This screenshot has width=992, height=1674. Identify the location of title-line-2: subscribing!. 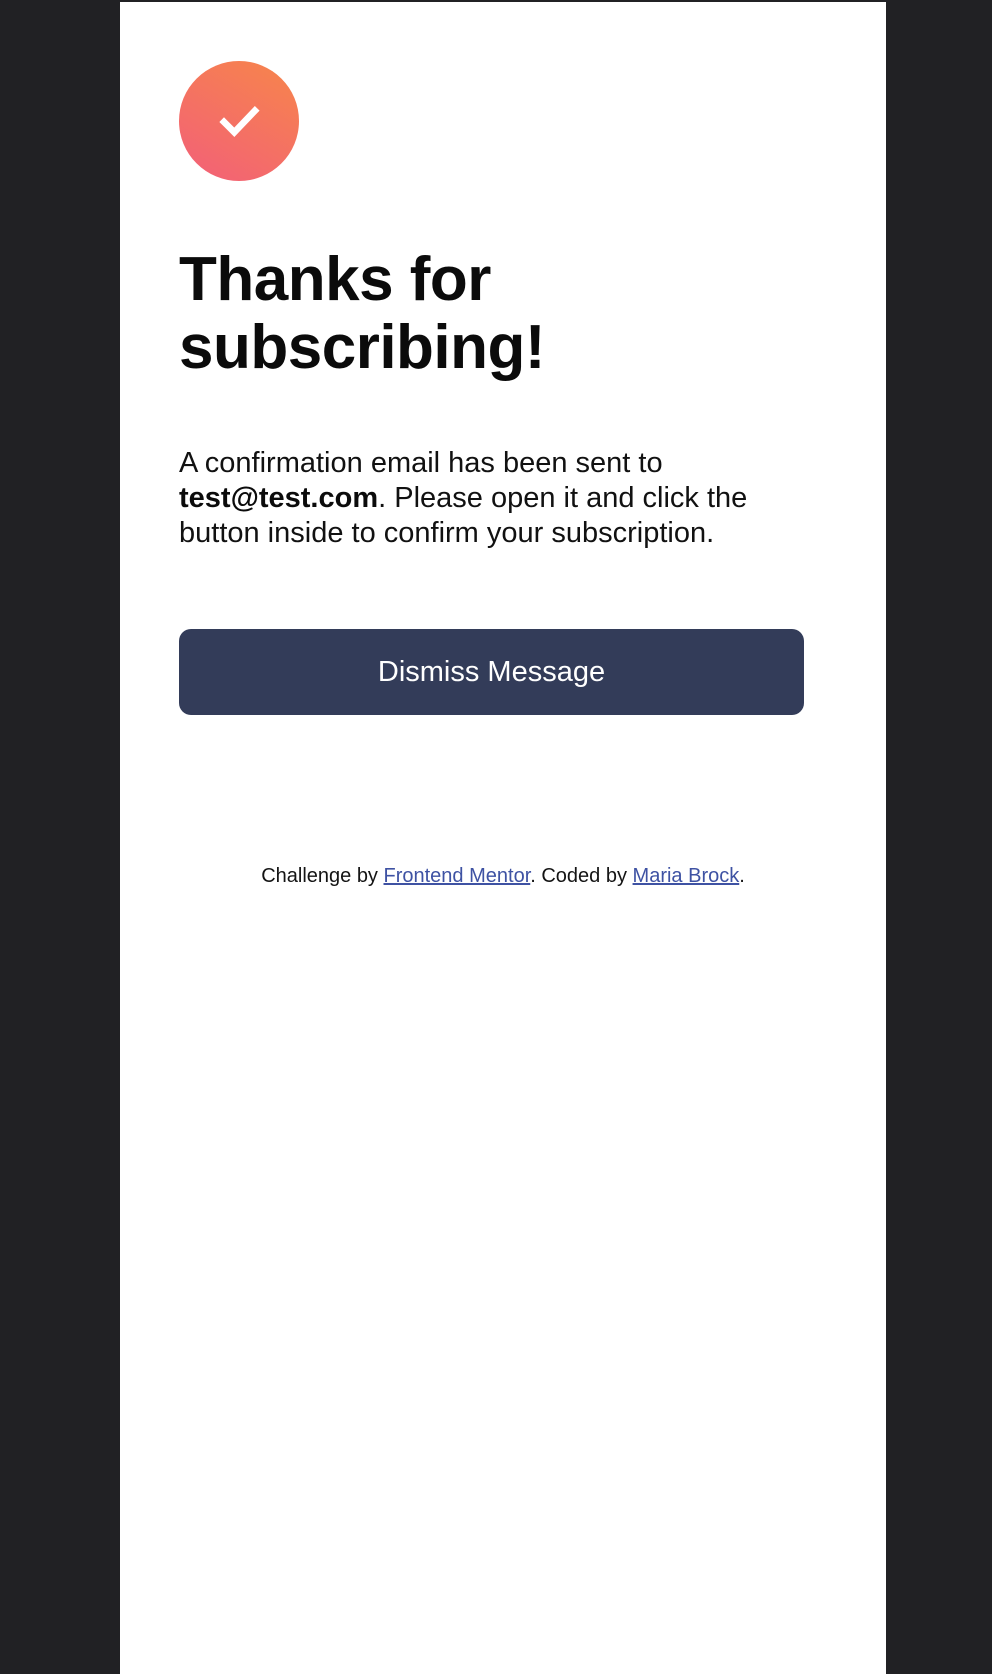
(362, 347).